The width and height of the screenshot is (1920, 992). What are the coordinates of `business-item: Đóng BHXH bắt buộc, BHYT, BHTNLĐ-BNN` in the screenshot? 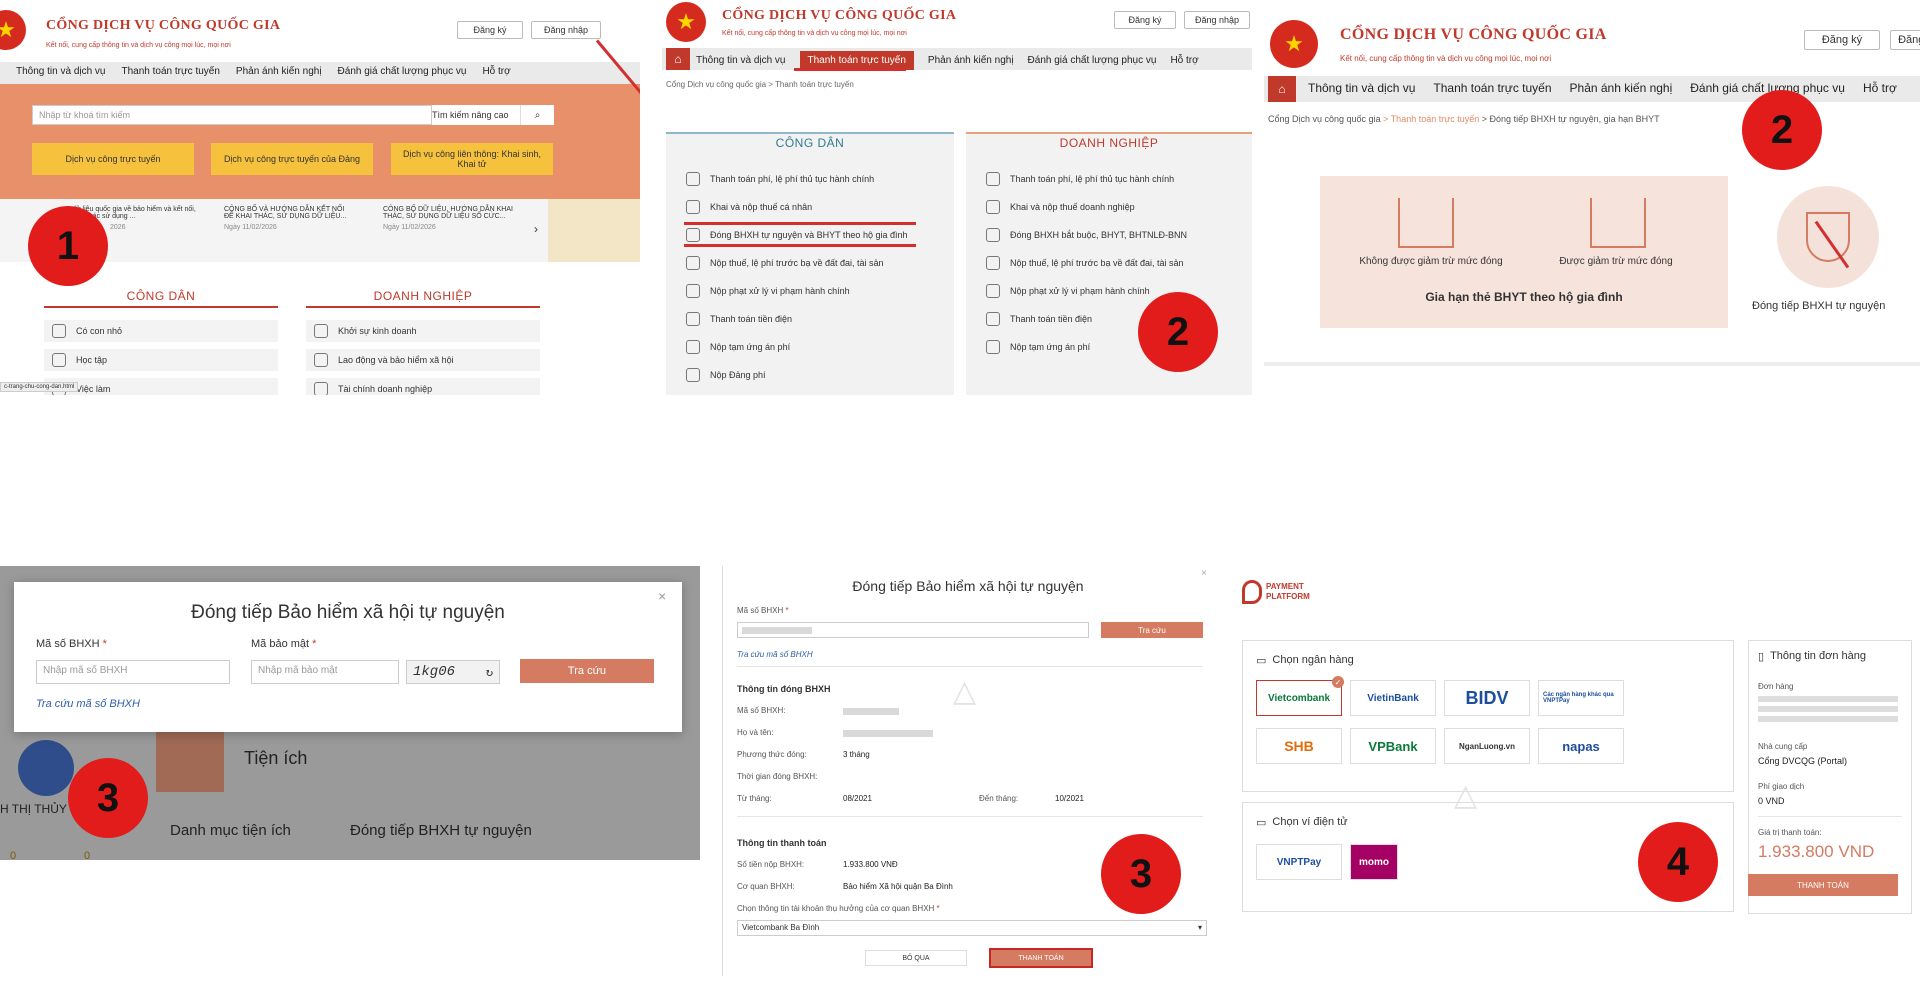 It's located at (1086, 235).